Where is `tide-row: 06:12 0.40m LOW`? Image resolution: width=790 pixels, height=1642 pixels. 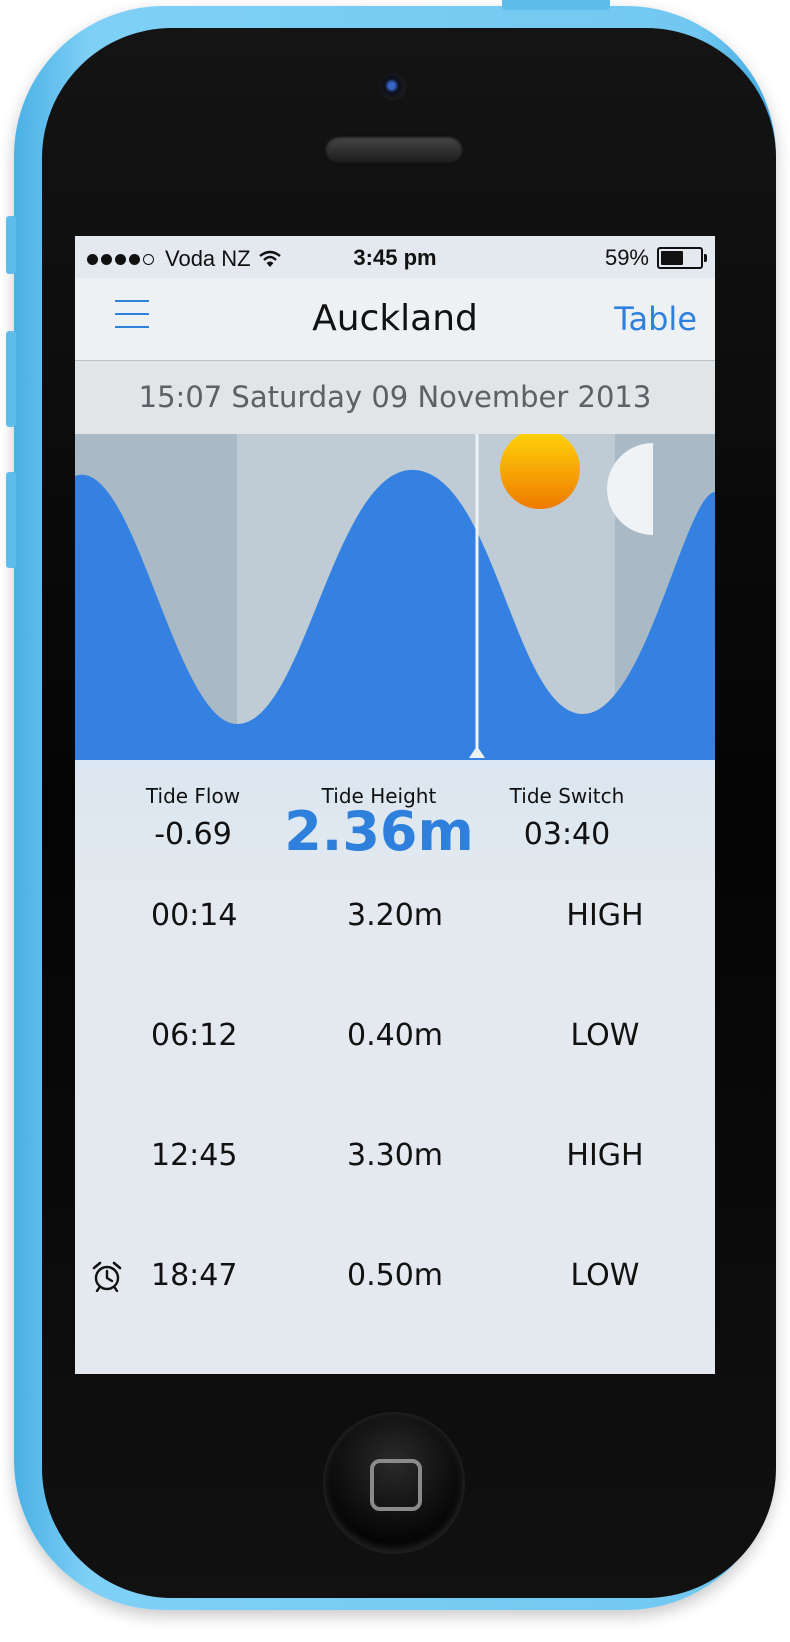 tide-row: 06:12 0.40m LOW is located at coordinates (395, 1036).